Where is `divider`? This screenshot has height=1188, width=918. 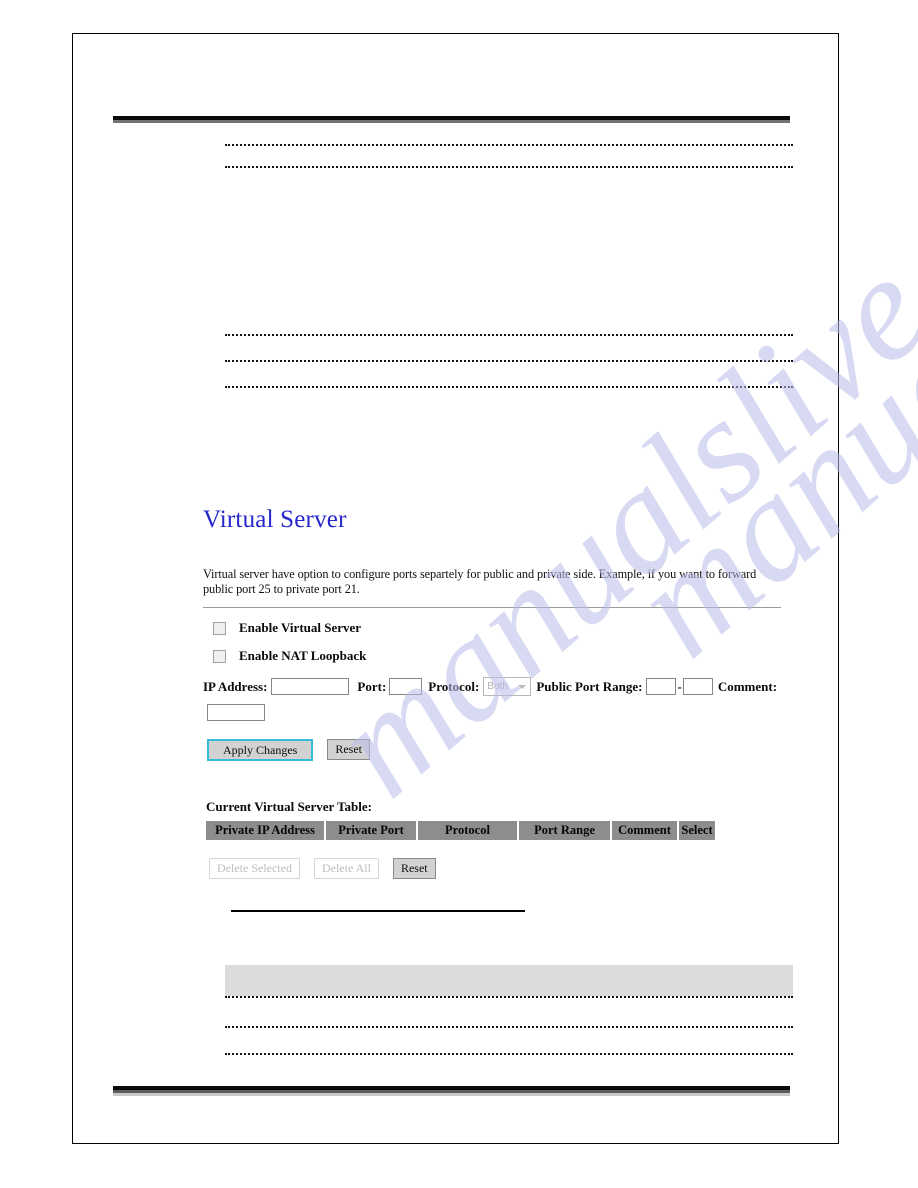
divider is located at coordinates (492, 607).